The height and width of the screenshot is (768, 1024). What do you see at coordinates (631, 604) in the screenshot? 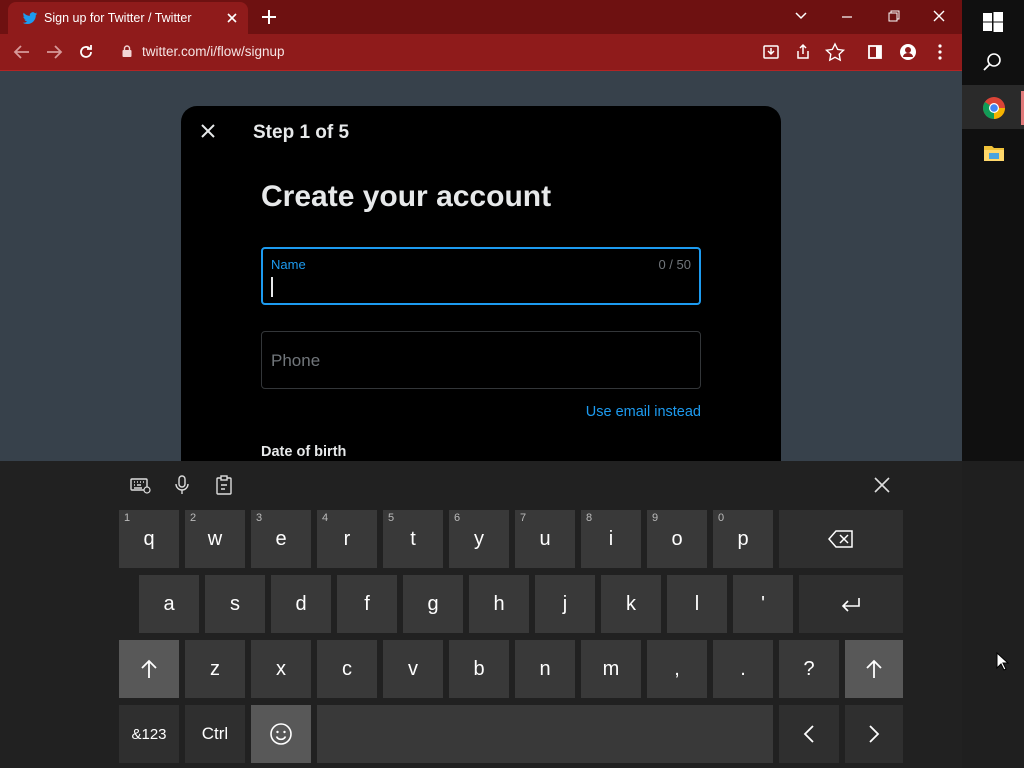
I see `key-k: k` at bounding box center [631, 604].